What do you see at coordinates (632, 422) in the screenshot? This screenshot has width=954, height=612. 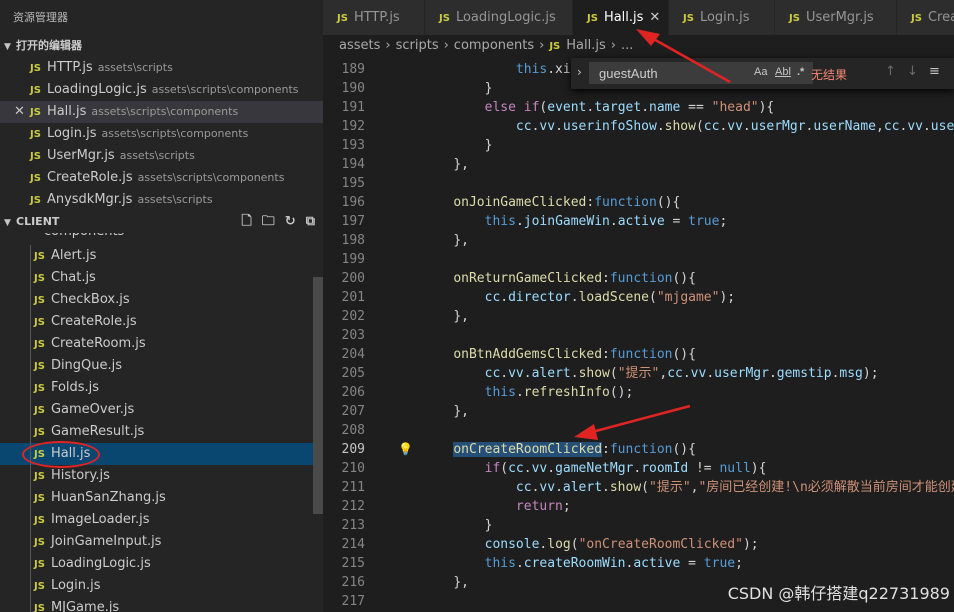 I see `arrow-to-function` at bounding box center [632, 422].